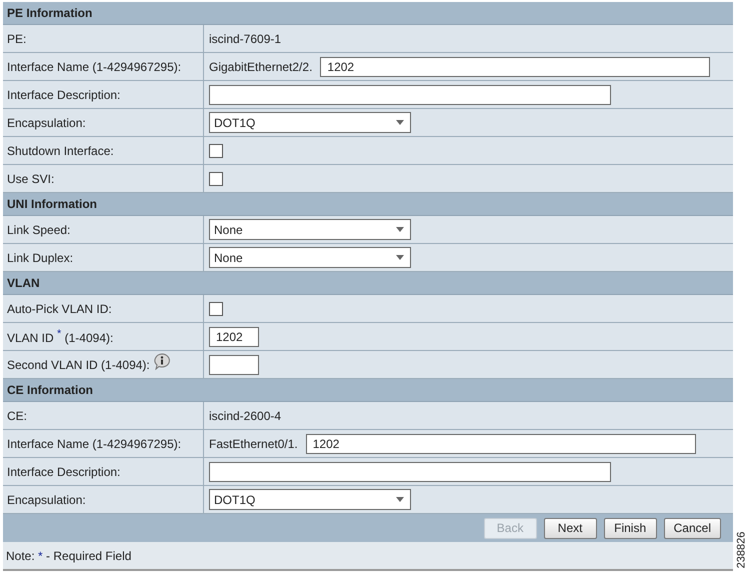 The height and width of the screenshot is (575, 749). Describe the element at coordinates (630, 528) in the screenshot. I see `wizard-button: Finish` at that location.